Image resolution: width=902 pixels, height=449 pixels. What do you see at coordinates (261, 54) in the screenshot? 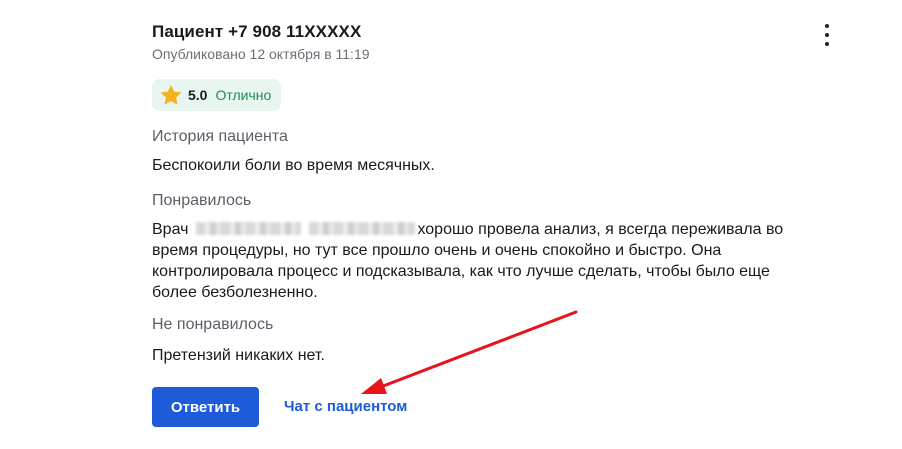
I see `review-published-date: Опубликовано 12 октября в 11:19` at bounding box center [261, 54].